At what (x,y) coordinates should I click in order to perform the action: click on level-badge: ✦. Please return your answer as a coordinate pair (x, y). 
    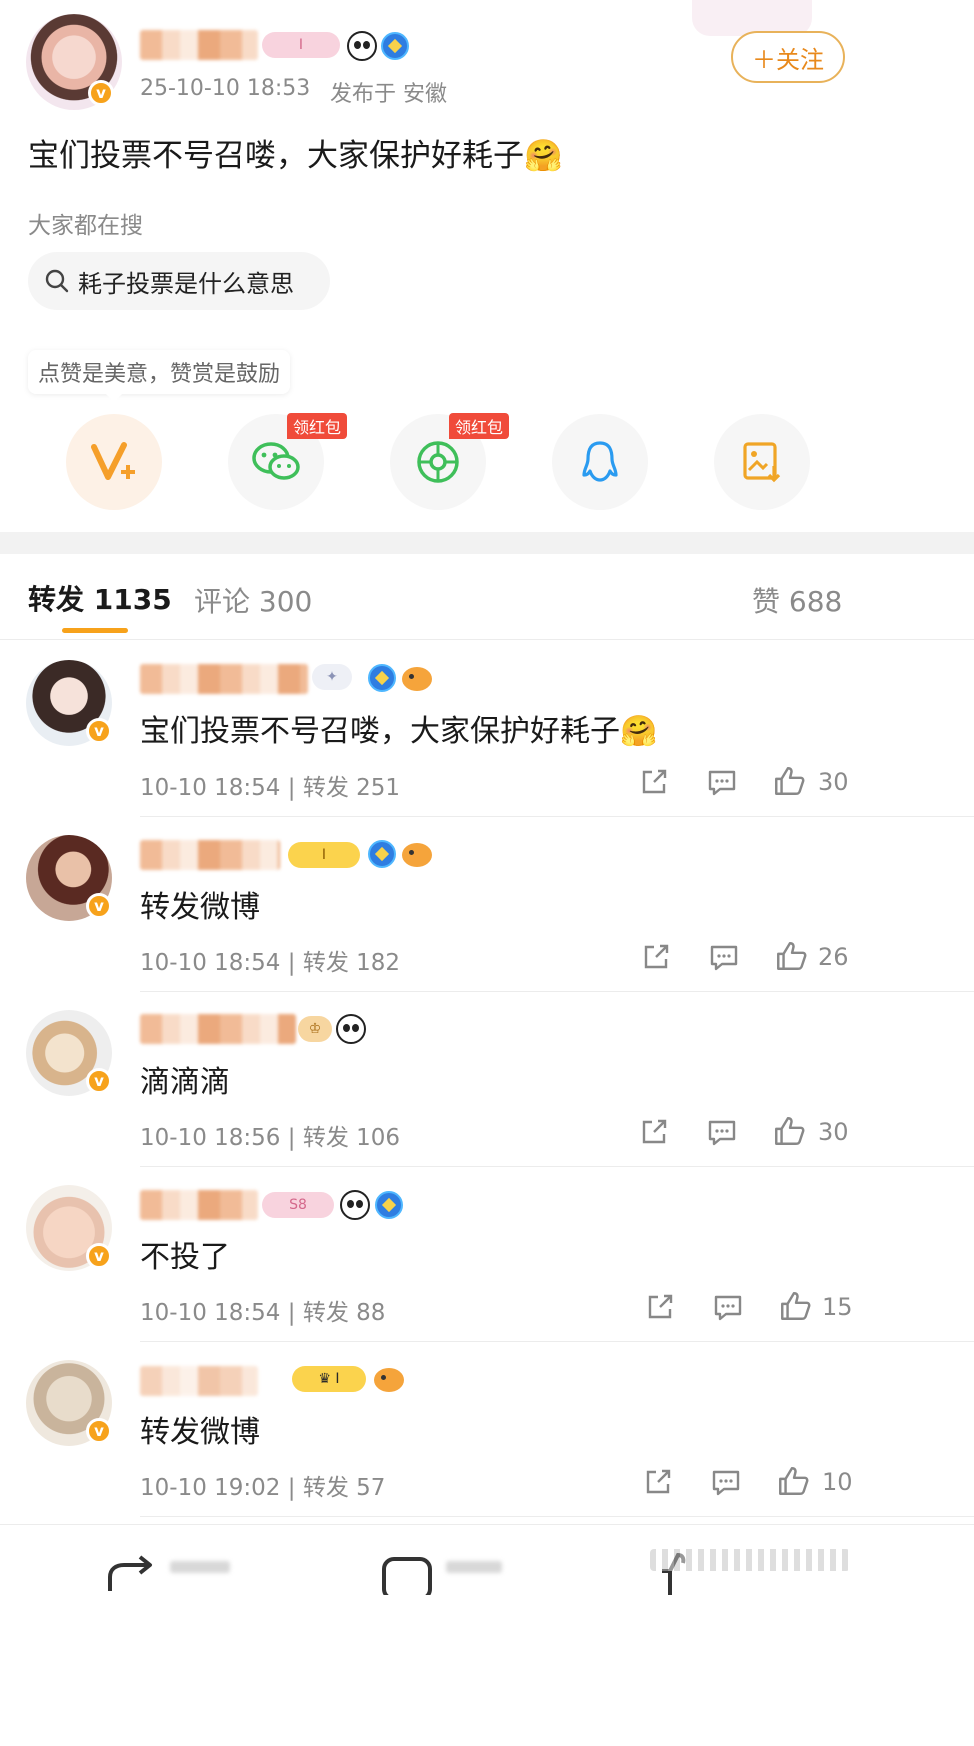
    Looking at the image, I should click on (332, 677).